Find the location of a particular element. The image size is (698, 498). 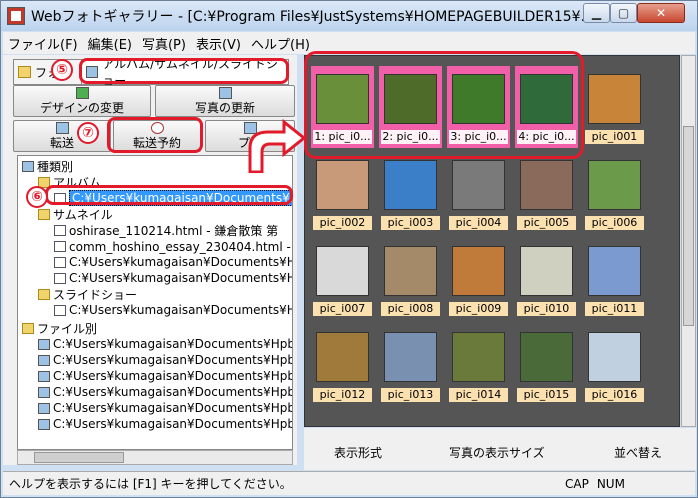

gallery-thumbnail: pic_i006 is located at coordinates (614, 193).